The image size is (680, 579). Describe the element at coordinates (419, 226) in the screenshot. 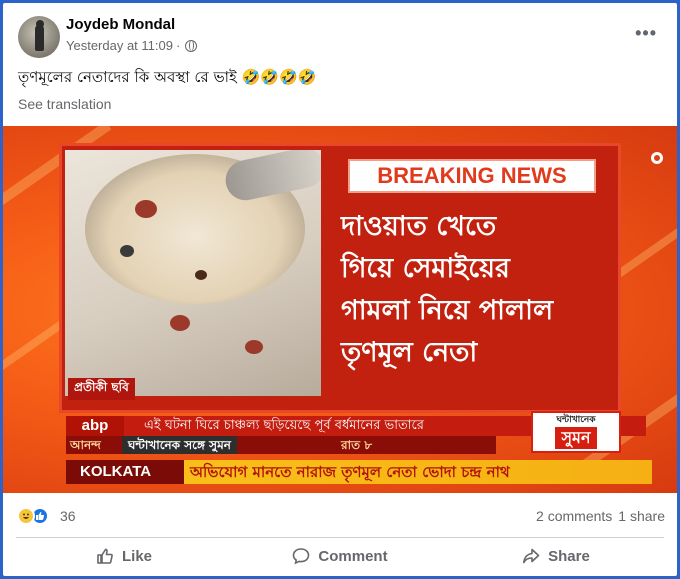

I see `headline-line: দাওয়াত খেতে` at that location.